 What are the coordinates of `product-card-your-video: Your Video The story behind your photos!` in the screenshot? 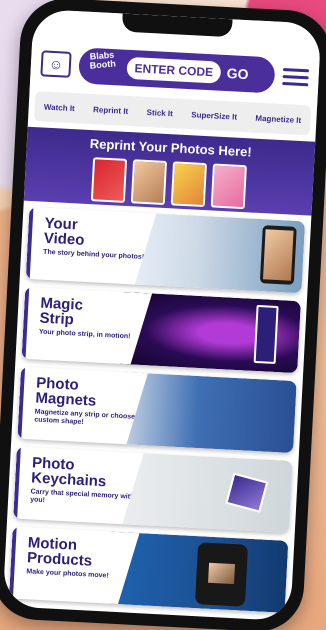 It's located at (166, 250).